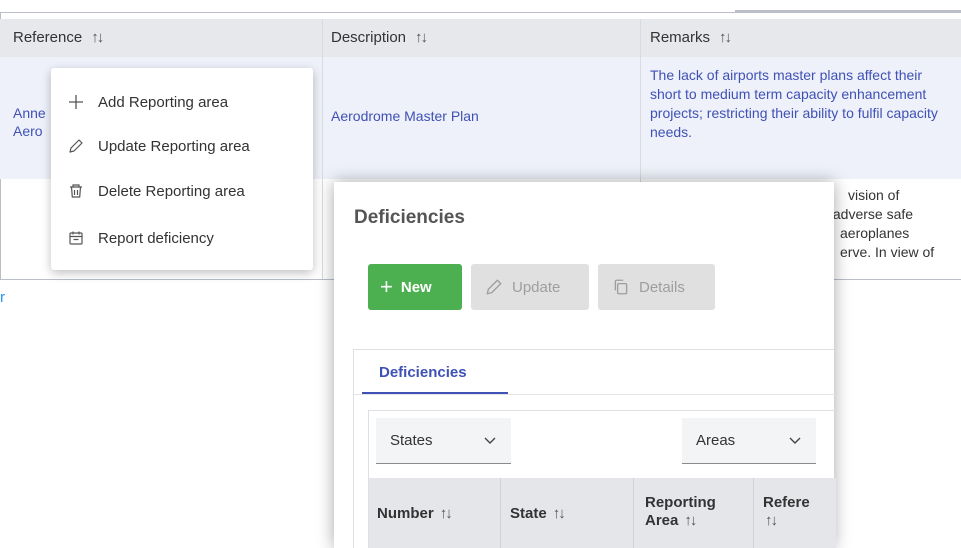  I want to click on menu-item-delete-reporting-area: Delete Reporting area, so click(155, 191).